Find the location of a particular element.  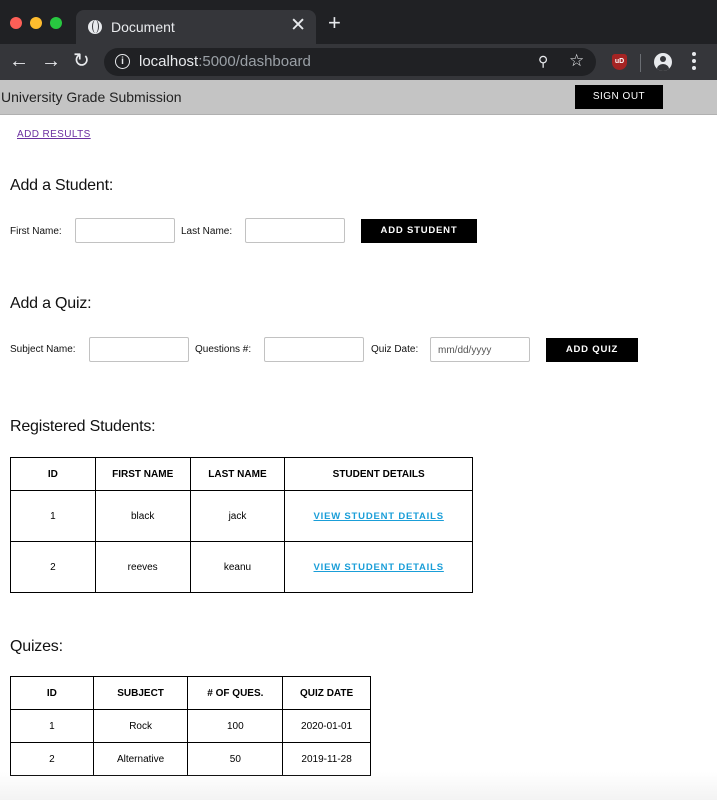

table-row: 2 reeves keanu VIEW STUDENT DETAILS is located at coordinates (241, 567).